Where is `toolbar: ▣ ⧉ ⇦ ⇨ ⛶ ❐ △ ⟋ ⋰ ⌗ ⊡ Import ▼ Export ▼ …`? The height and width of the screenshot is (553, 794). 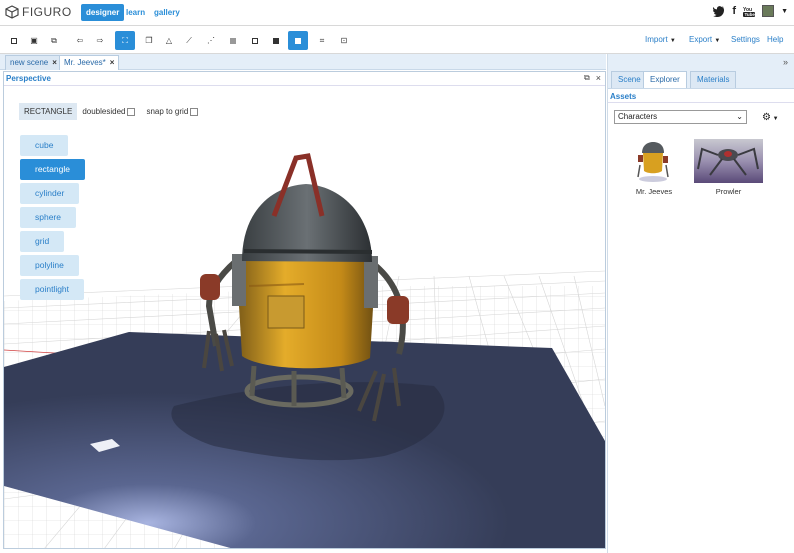
toolbar: ▣ ⧉ ⇦ ⇨ ⛶ ❐ △ ⟋ ⋰ ⌗ ⊡ Import ▼ Export ▼ … is located at coordinates (397, 40).